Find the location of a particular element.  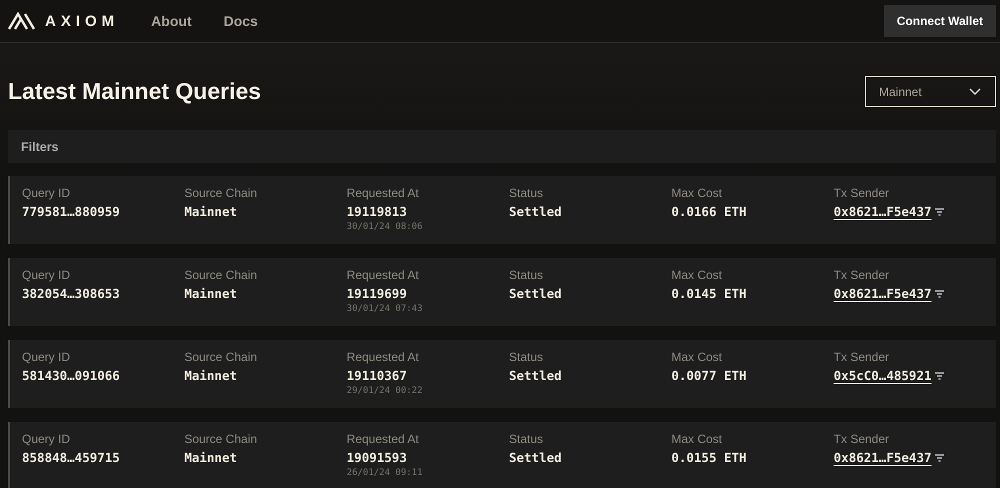

block-number: 19119699 is located at coordinates (377, 293).